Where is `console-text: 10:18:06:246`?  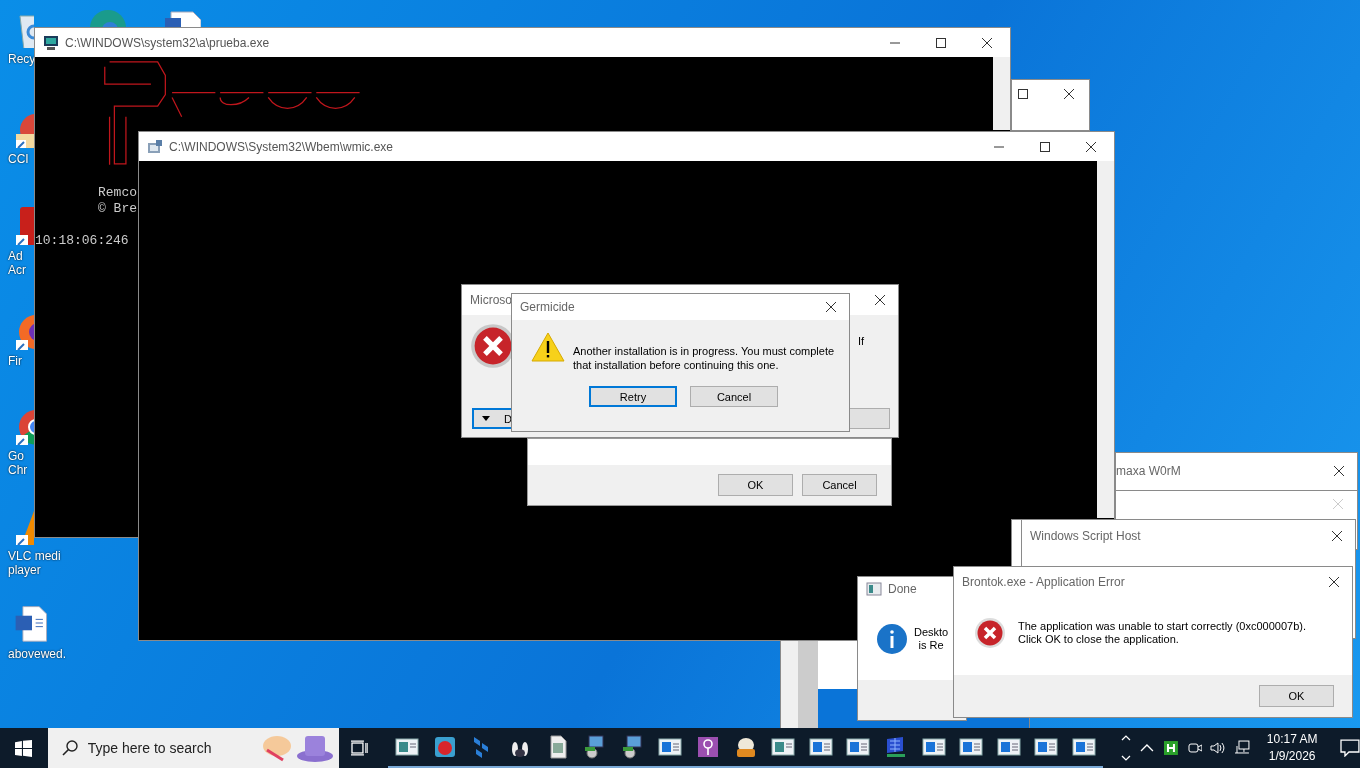 console-text: 10:18:06:246 is located at coordinates (82, 240).